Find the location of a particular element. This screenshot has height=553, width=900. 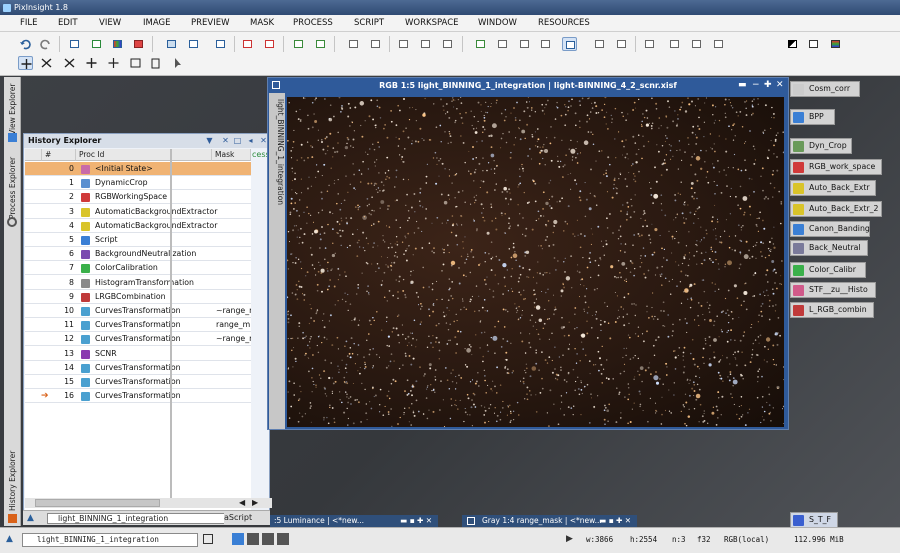

image-channels-icon is located at coordinates (138, 44).